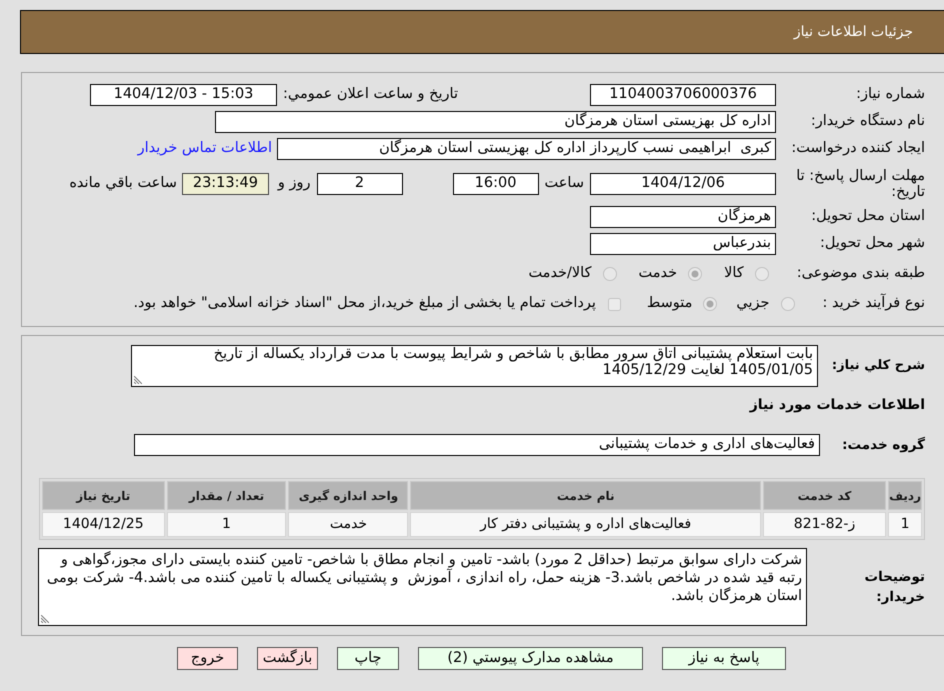 The height and width of the screenshot is (691, 944). Describe the element at coordinates (872, 243) in the screenshot. I see `field-label: شهر محل تحويل:` at that location.